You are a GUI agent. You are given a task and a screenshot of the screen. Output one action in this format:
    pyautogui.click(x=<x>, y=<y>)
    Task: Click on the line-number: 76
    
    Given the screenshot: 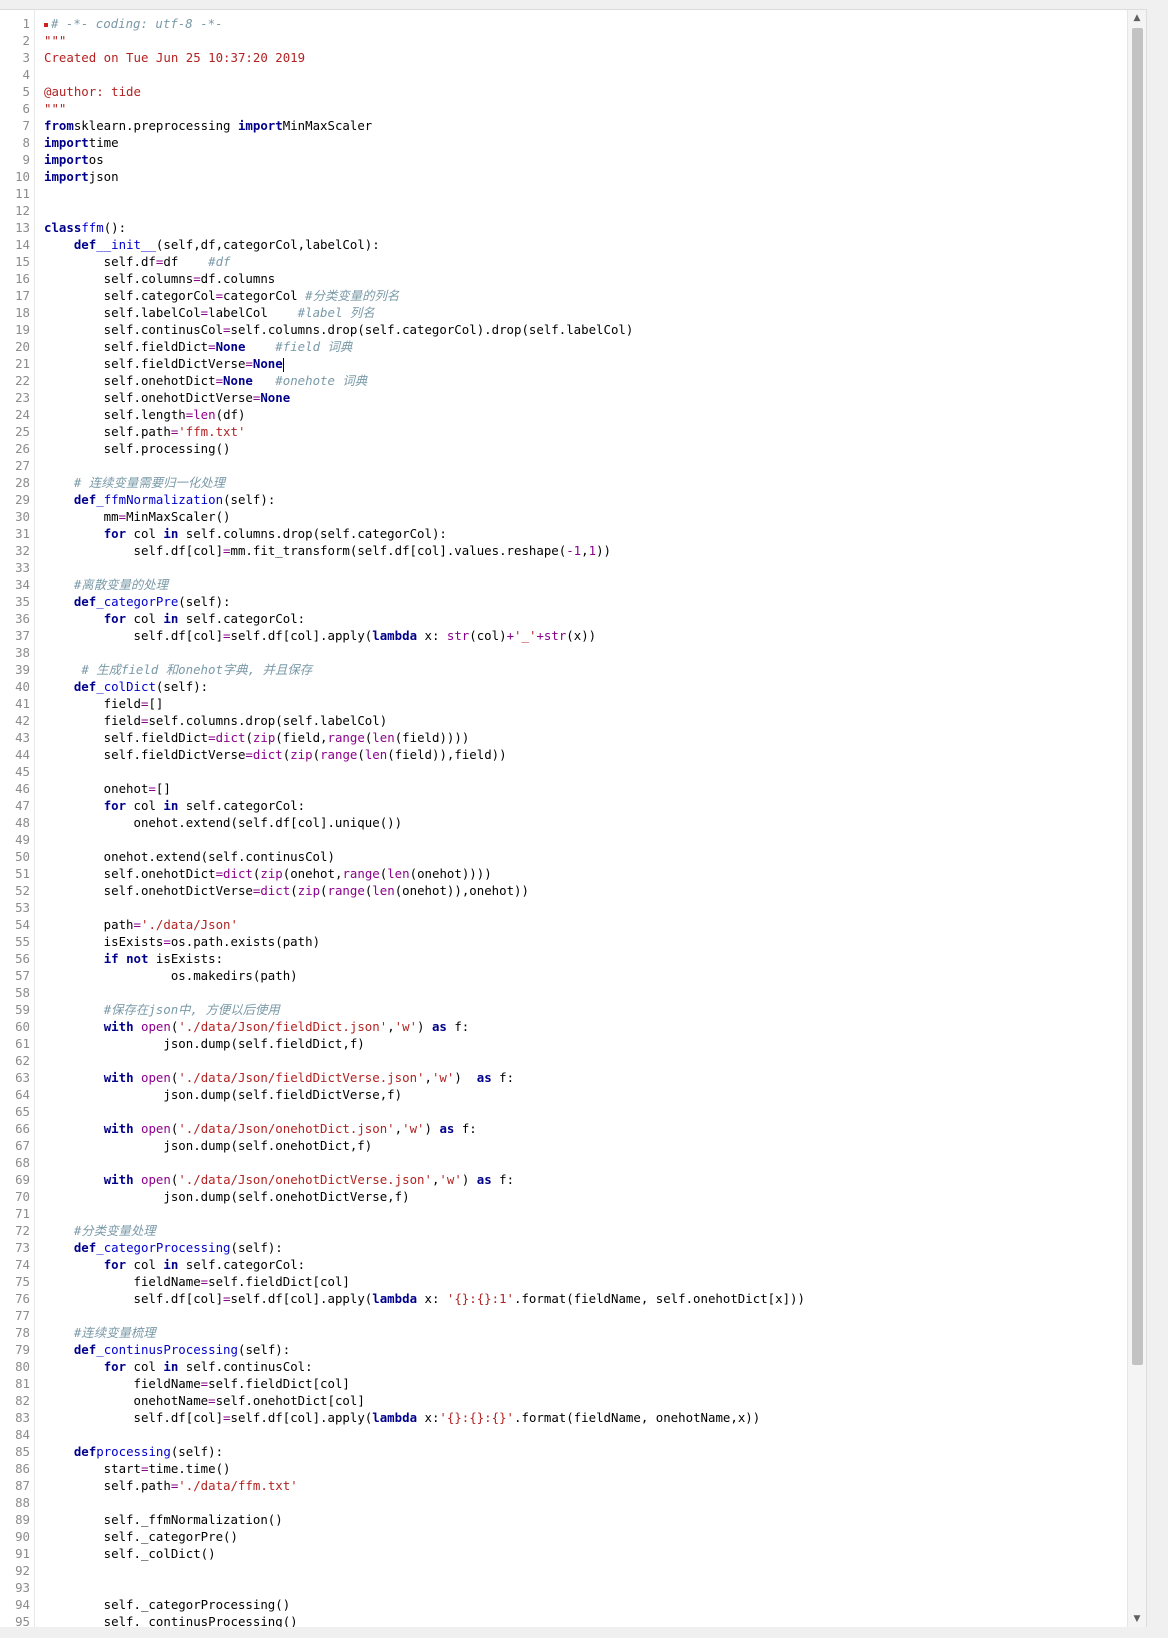 What is the action you would take?
    pyautogui.click(x=22, y=1298)
    